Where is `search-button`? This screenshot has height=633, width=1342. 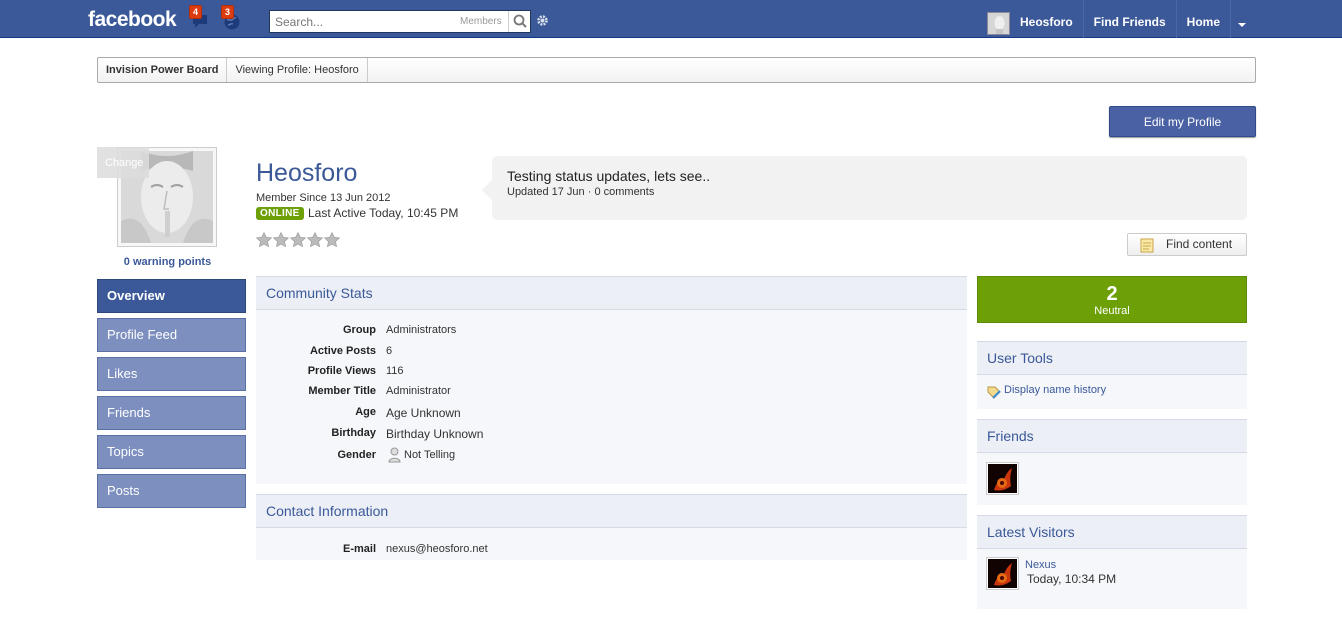
search-button is located at coordinates (519, 21).